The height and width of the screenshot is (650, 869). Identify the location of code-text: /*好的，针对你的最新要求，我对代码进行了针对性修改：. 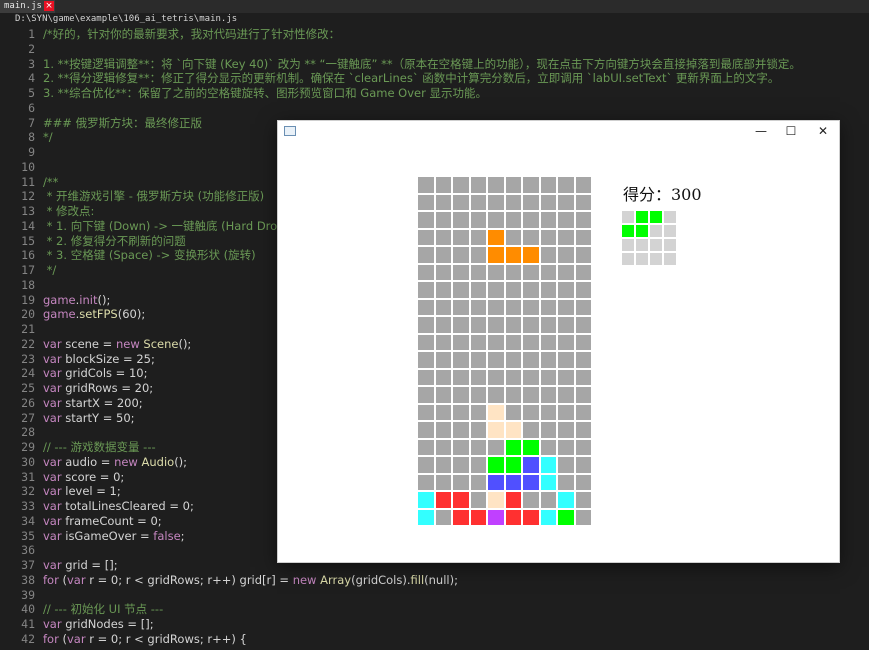
(191, 34).